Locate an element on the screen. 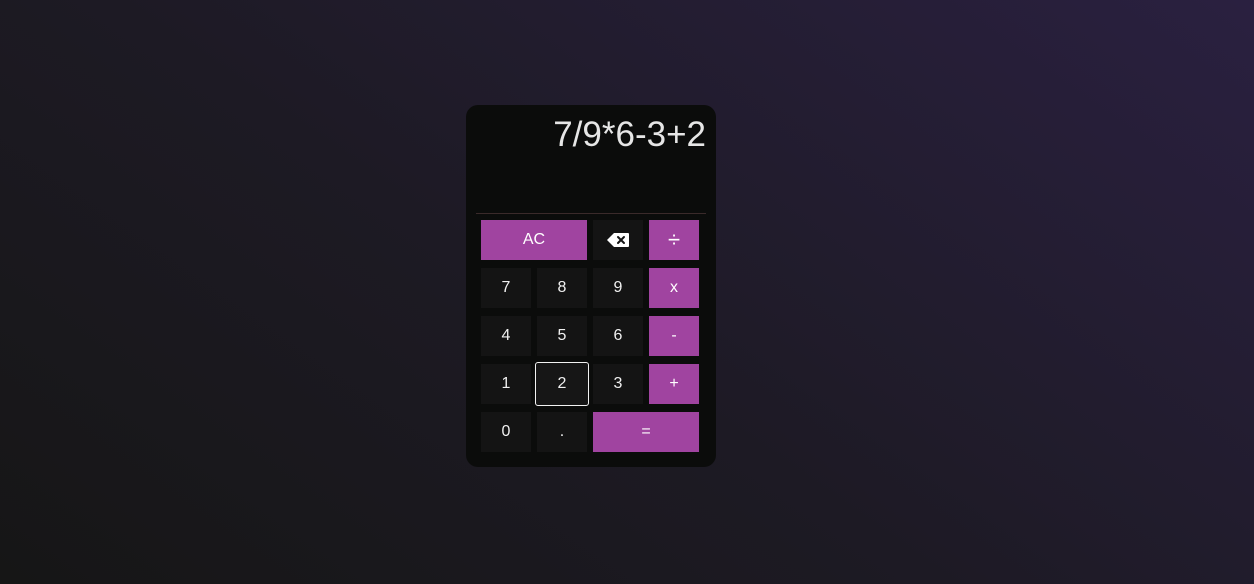 The image size is (1254, 584). digit-9-button: 9 is located at coordinates (618, 288).